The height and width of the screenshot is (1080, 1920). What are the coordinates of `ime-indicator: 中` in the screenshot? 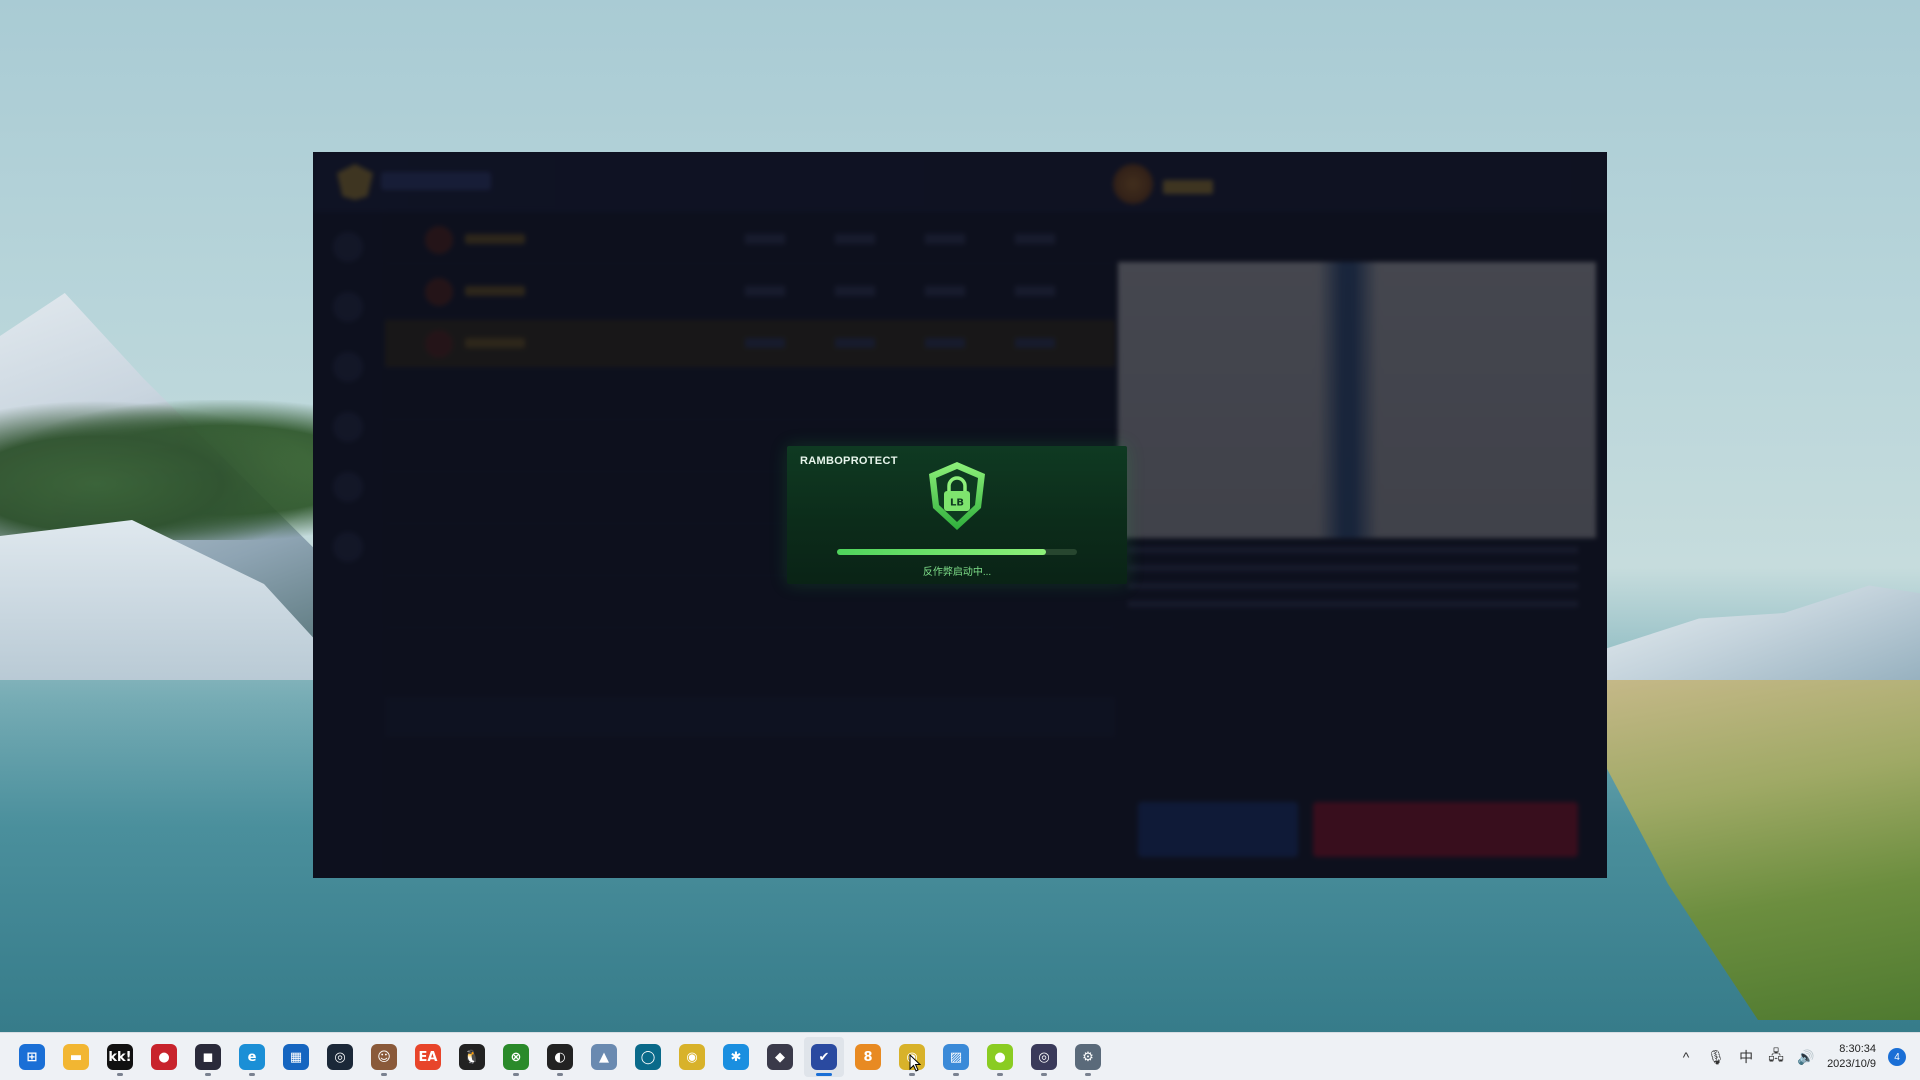 It's located at (1746, 1057).